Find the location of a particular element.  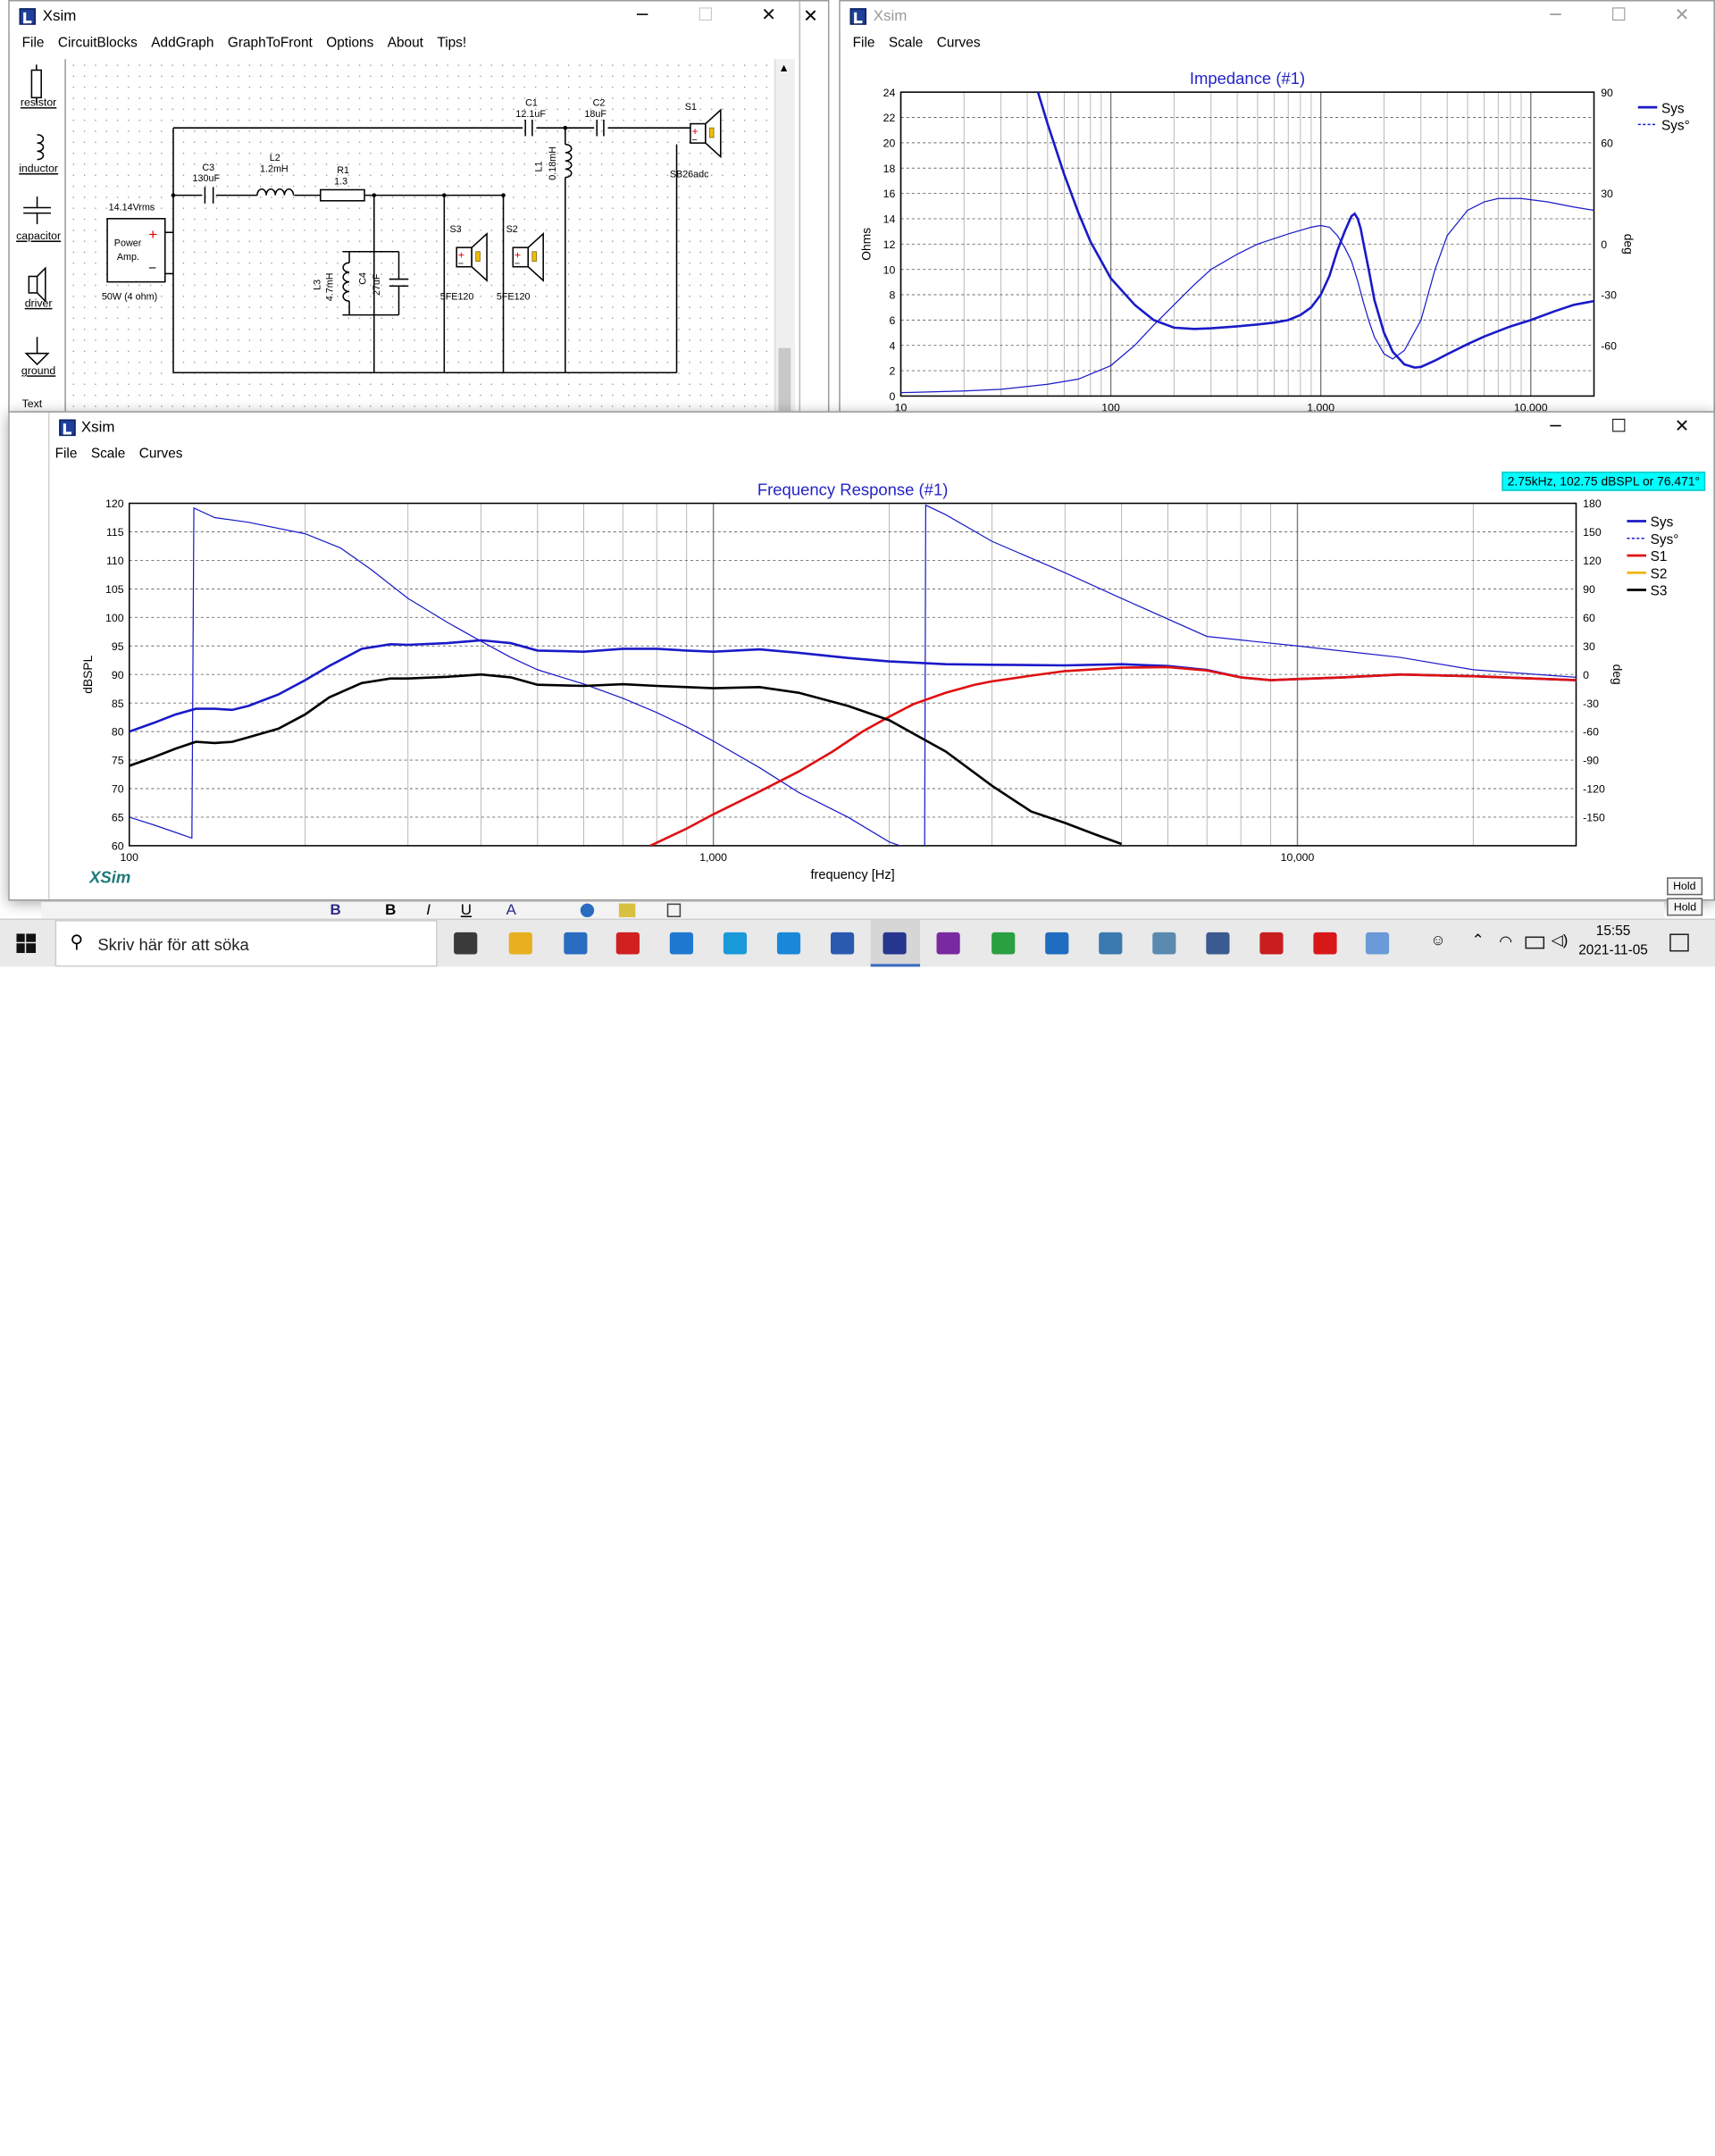

rew-icon is located at coordinates (1218, 943).